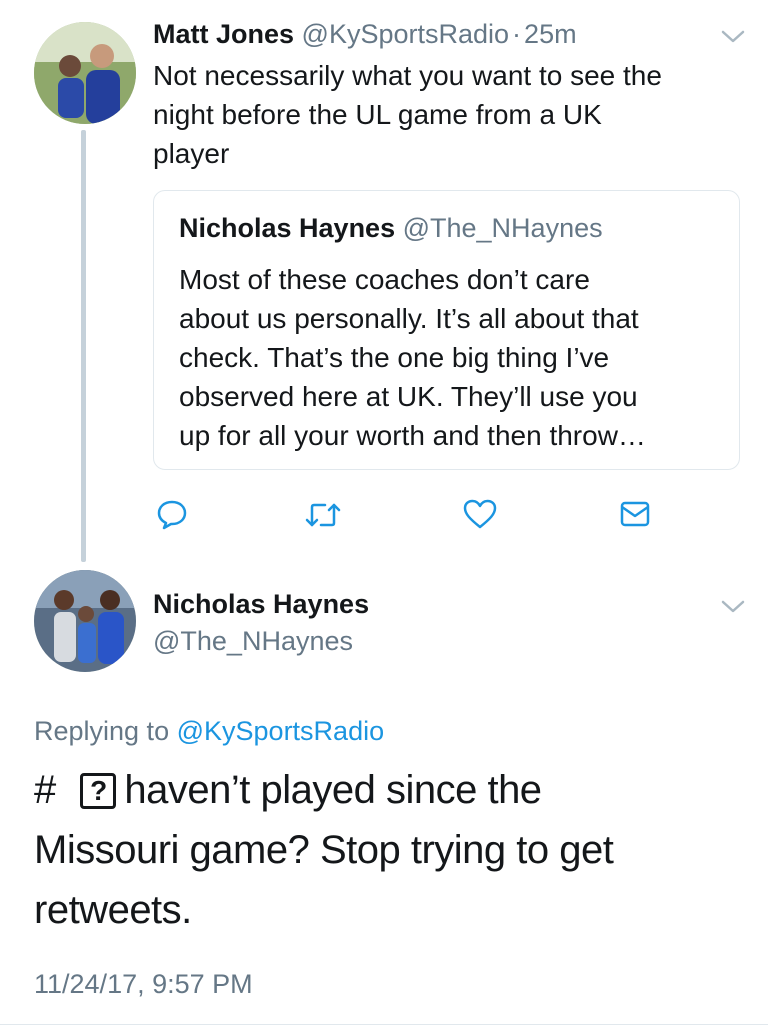 Image resolution: width=768 pixels, height=1026 pixels. What do you see at coordinates (333, 790) in the screenshot?
I see `tweet-text-segment: haven’t played since the` at bounding box center [333, 790].